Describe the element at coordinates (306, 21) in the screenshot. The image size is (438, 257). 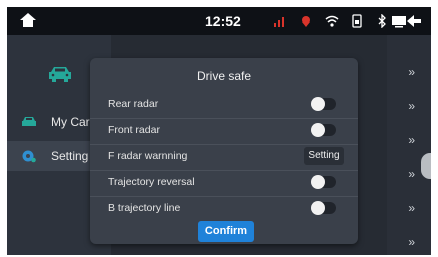
I see `location-icon` at that location.